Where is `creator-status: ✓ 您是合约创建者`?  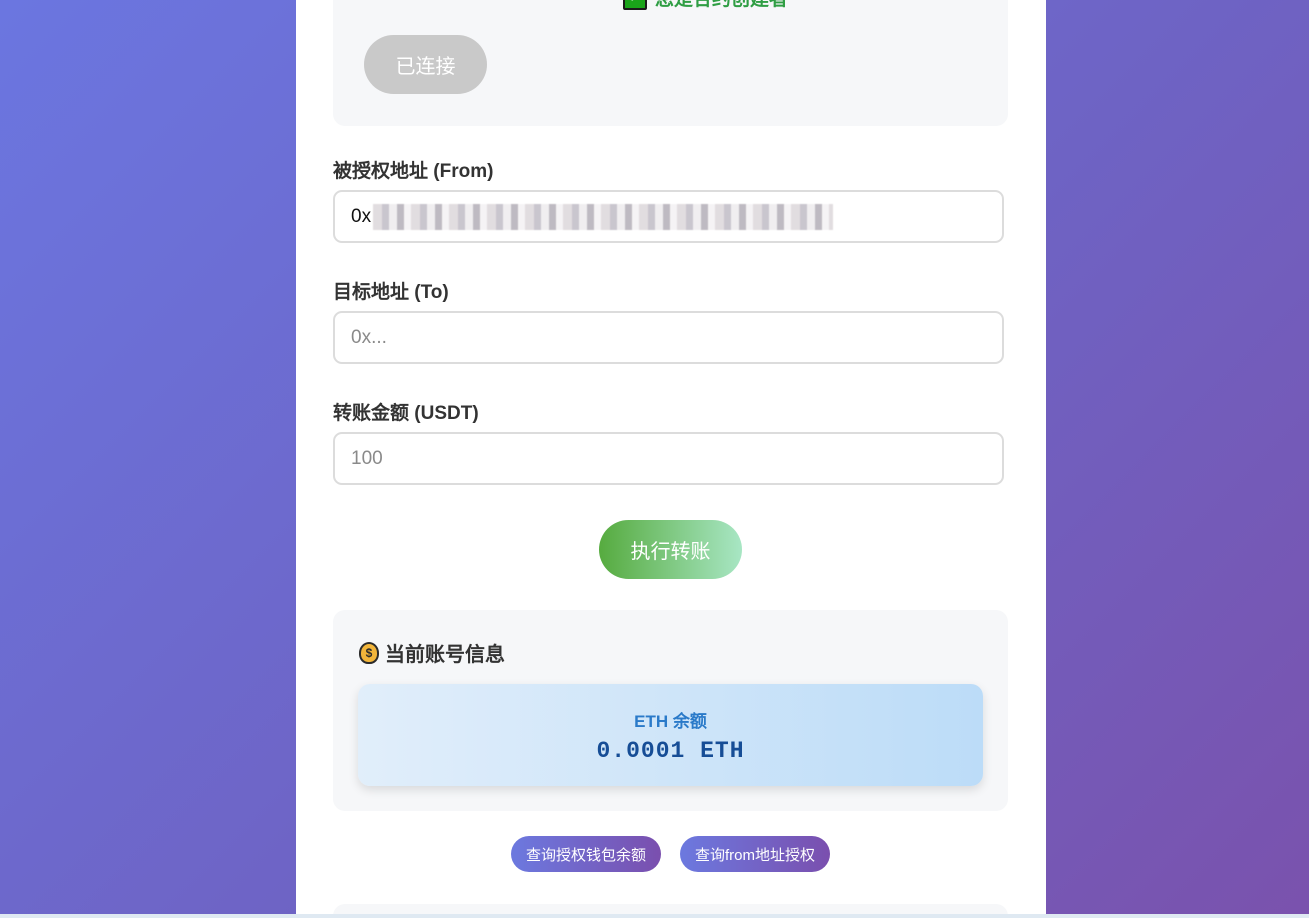
creator-status: ✓ 您是合约创建者 is located at coordinates (705, 5).